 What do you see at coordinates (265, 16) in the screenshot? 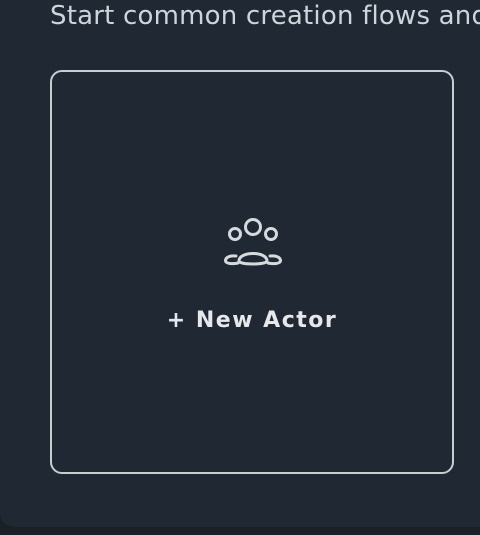
I see `section-subtitle: Start common creation flows and` at bounding box center [265, 16].